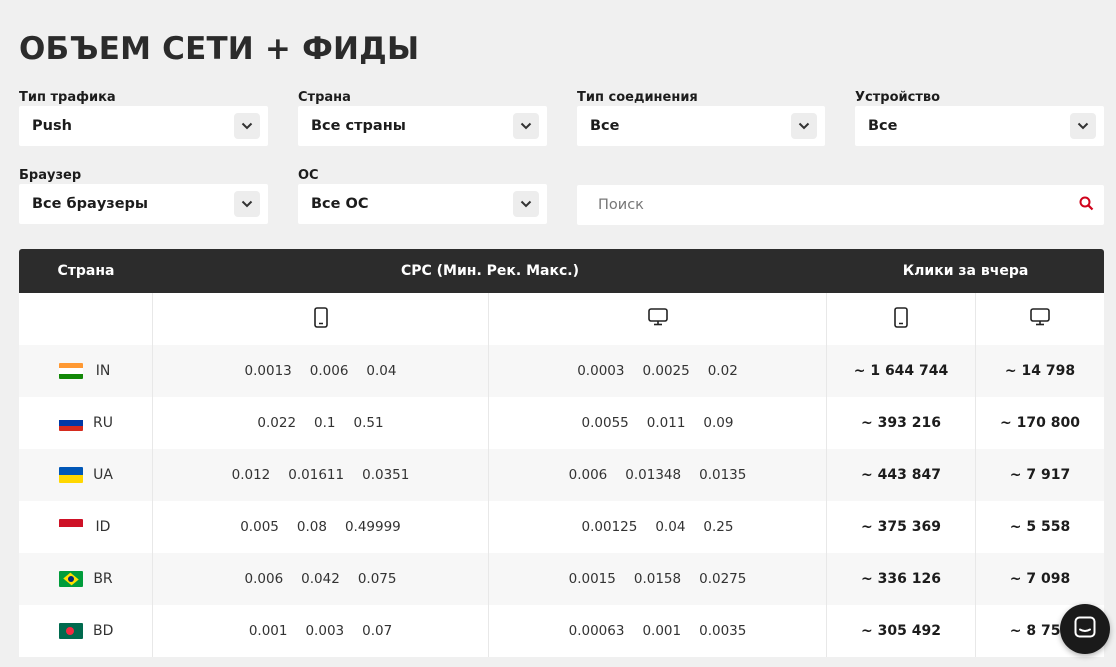 This screenshot has width=1116, height=667. I want to click on cpc-desktop-cell: 0.00063 0.001 0.0035, so click(658, 631).